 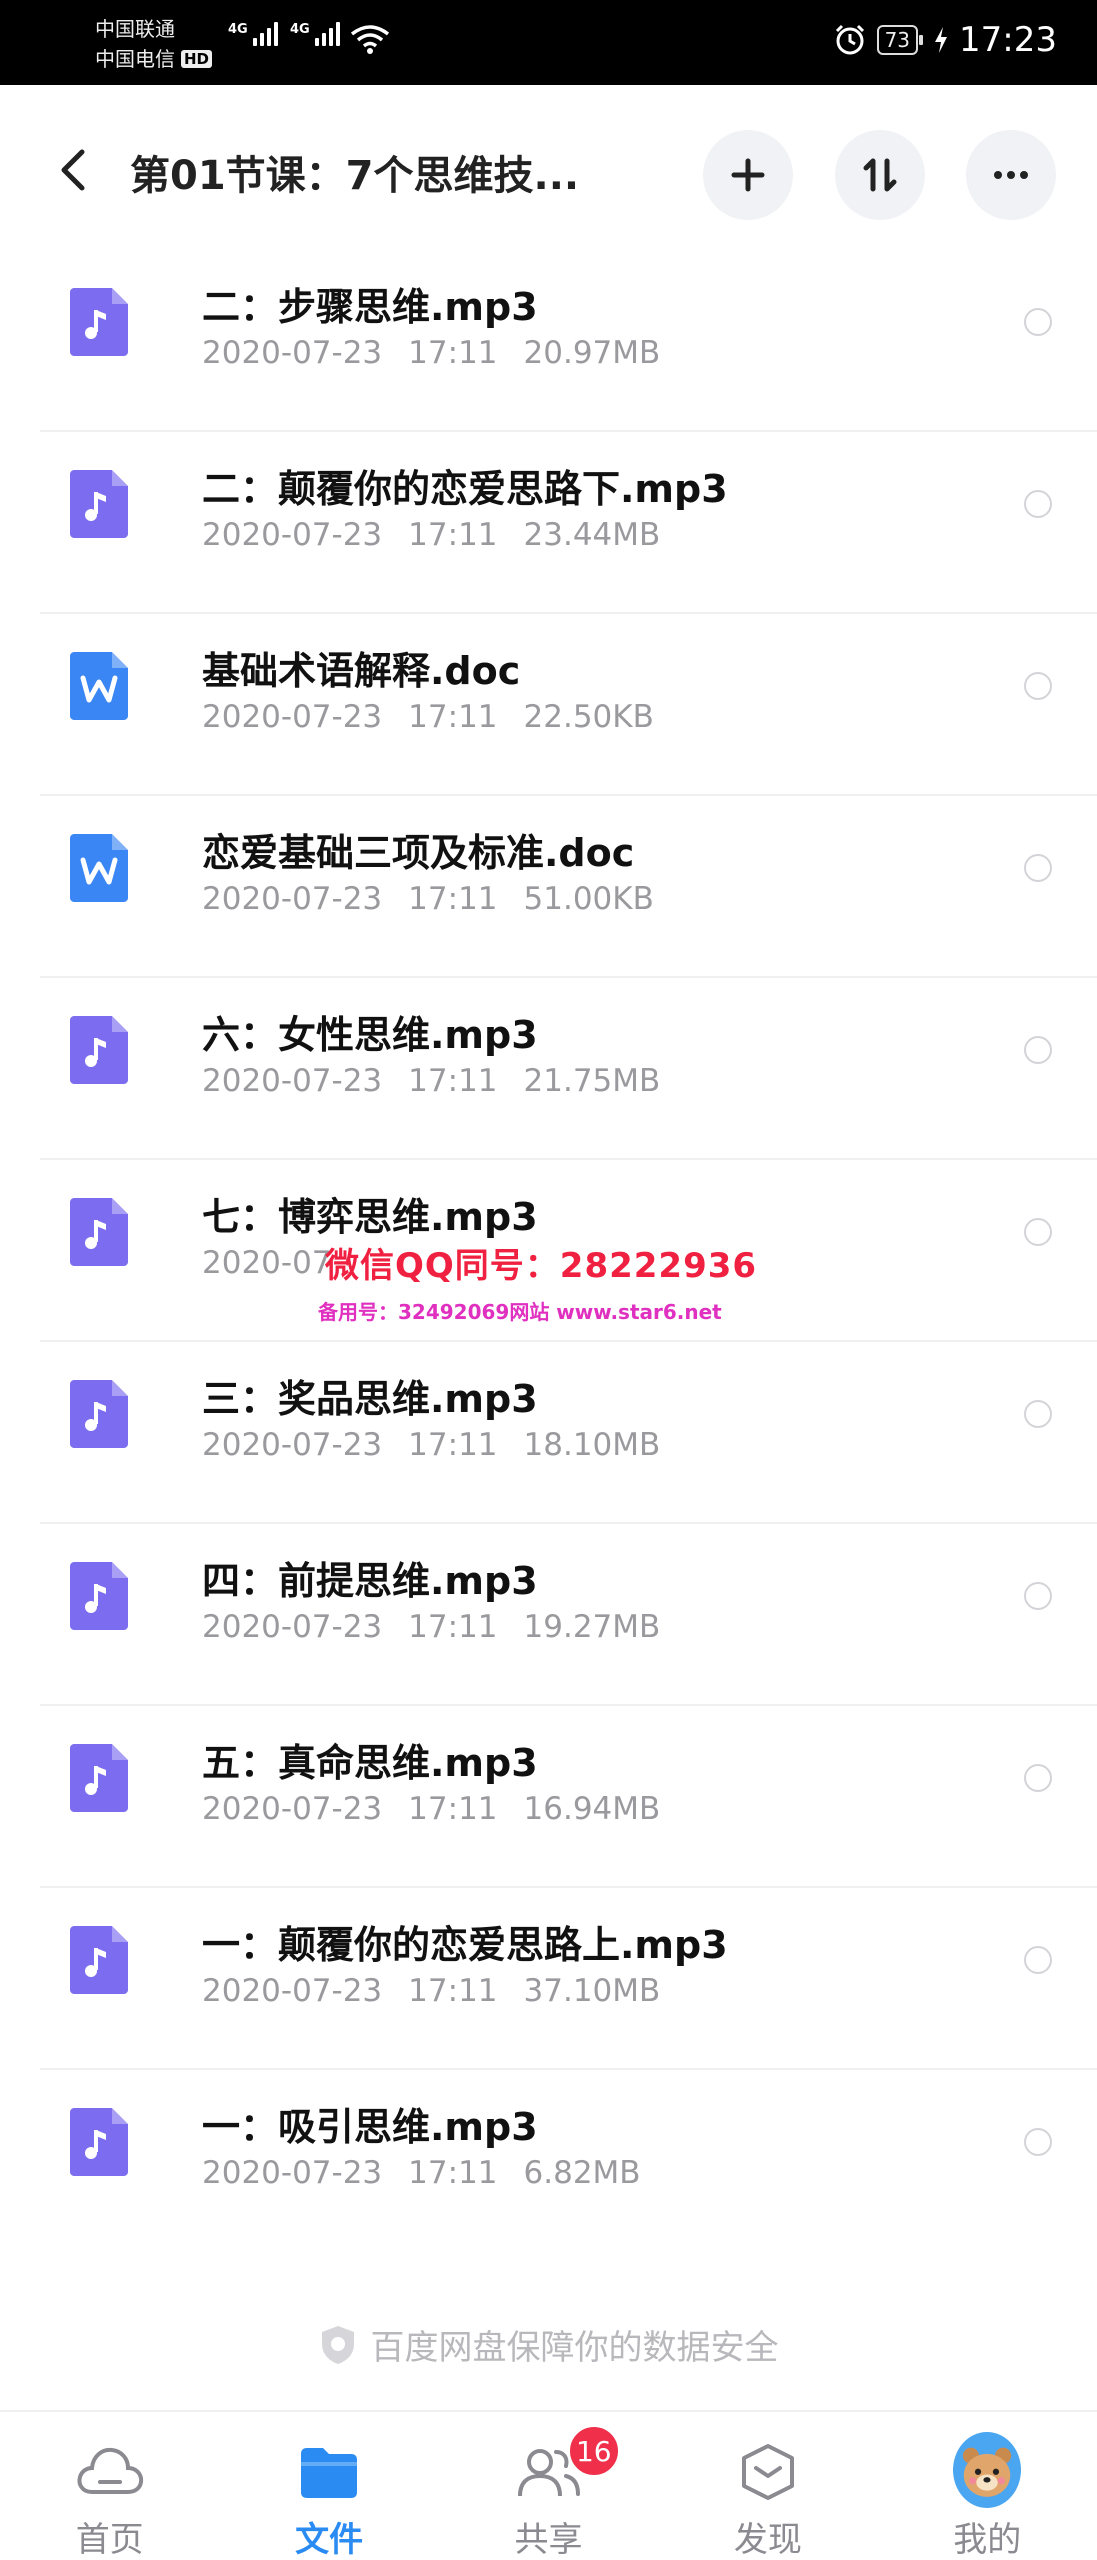 I want to click on more-button, so click(x=1011, y=175).